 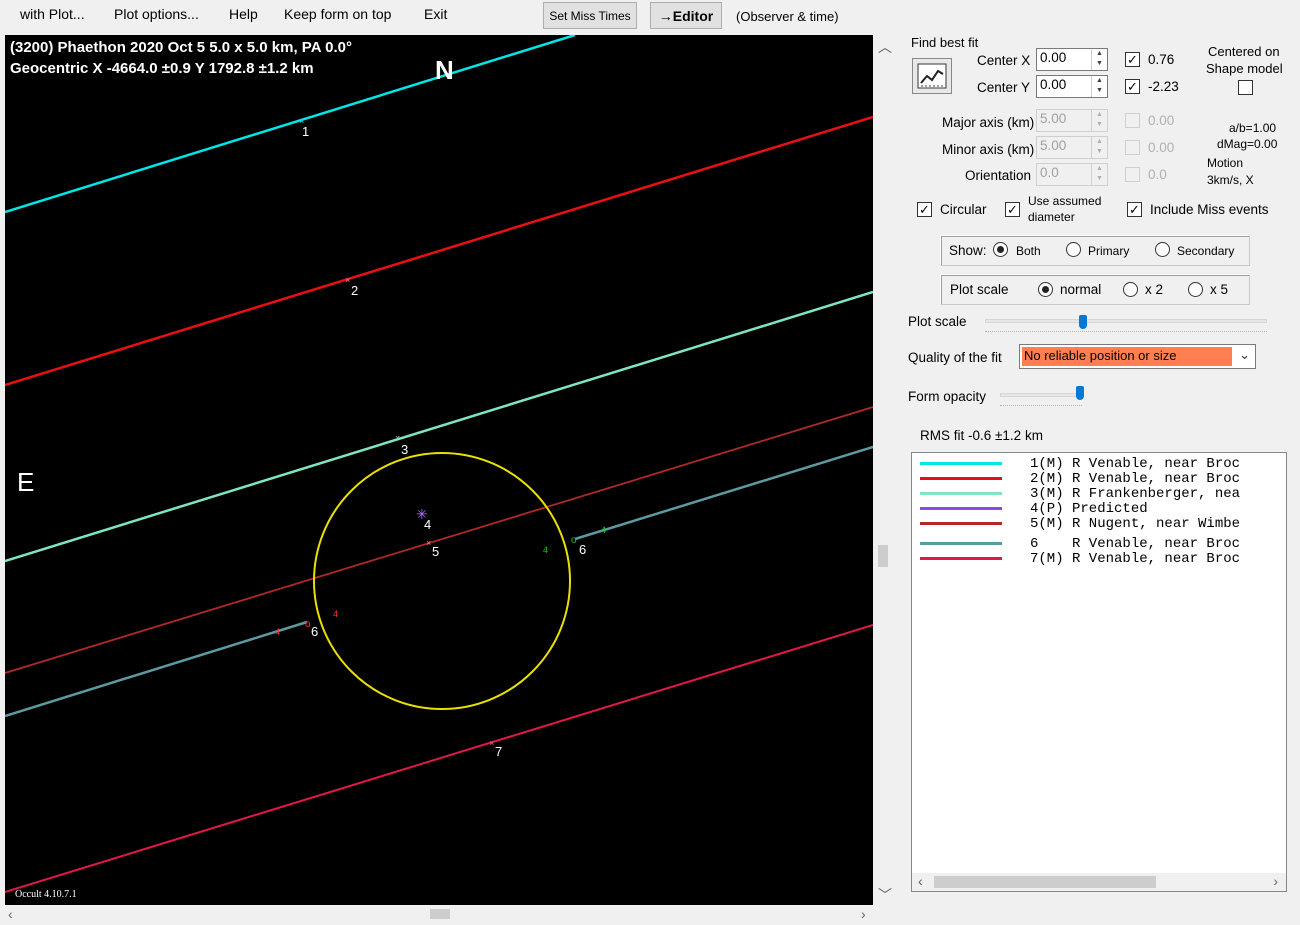 I want to click on legend-horizontal-scrollbar: ‹ ›, so click(x=1099, y=882).